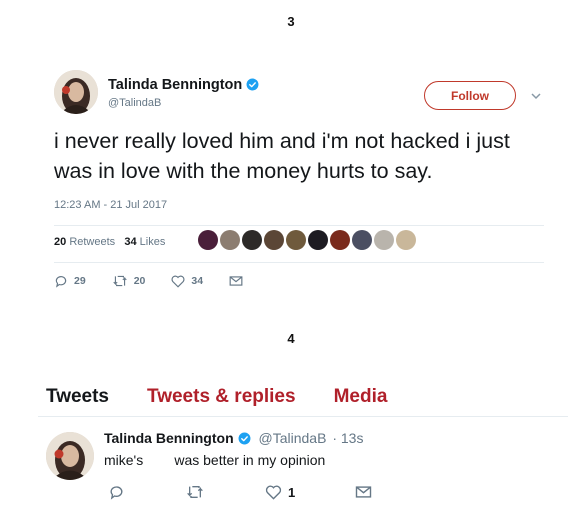 The image size is (582, 528). What do you see at coordinates (470, 95) in the screenshot?
I see `follow-button: Follow` at bounding box center [470, 95].